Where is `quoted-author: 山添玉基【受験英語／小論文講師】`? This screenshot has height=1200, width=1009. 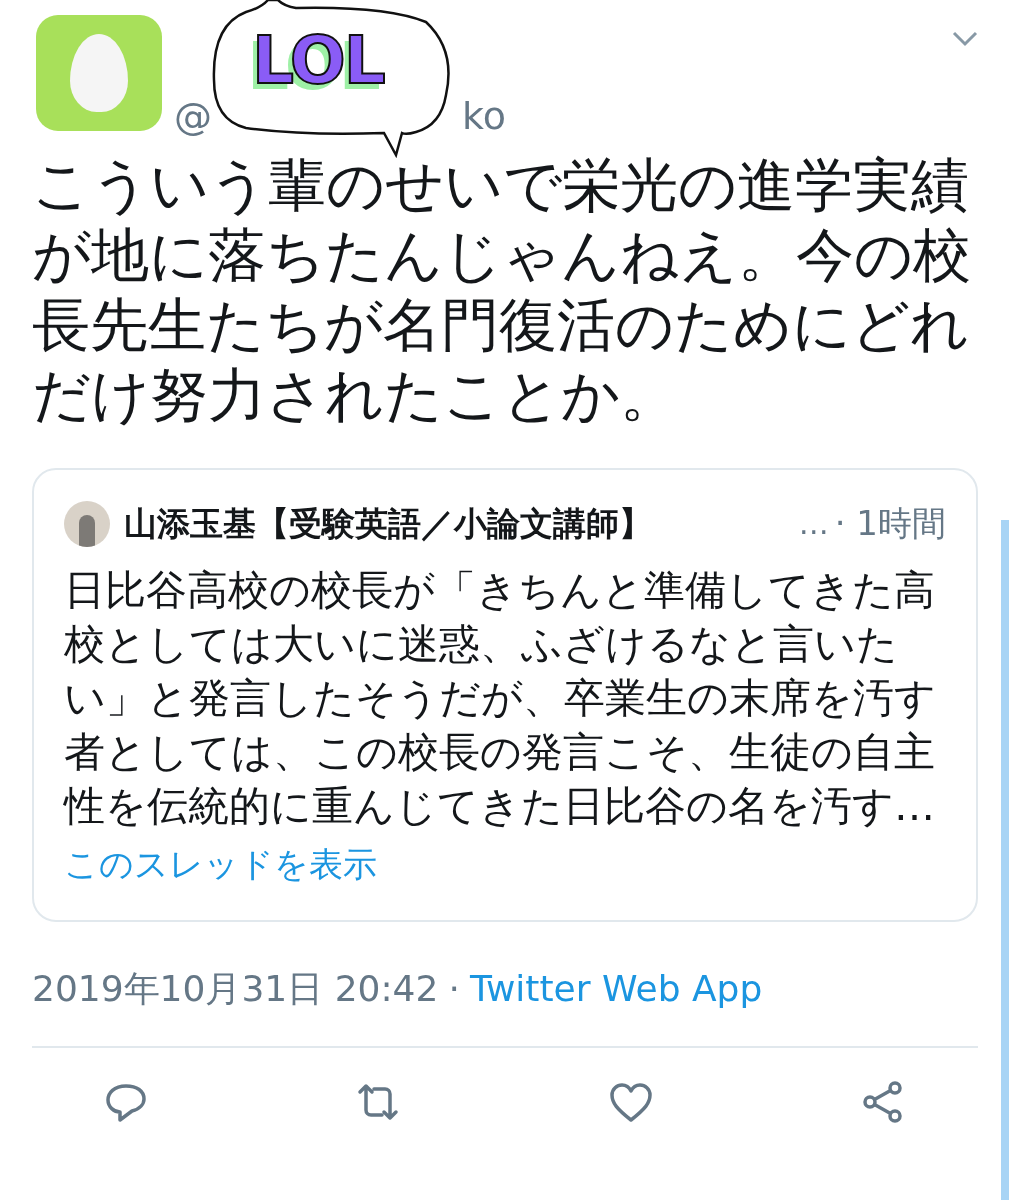
quoted-author: 山添玉基【受験英語／小論文講師】 is located at coordinates (388, 523).